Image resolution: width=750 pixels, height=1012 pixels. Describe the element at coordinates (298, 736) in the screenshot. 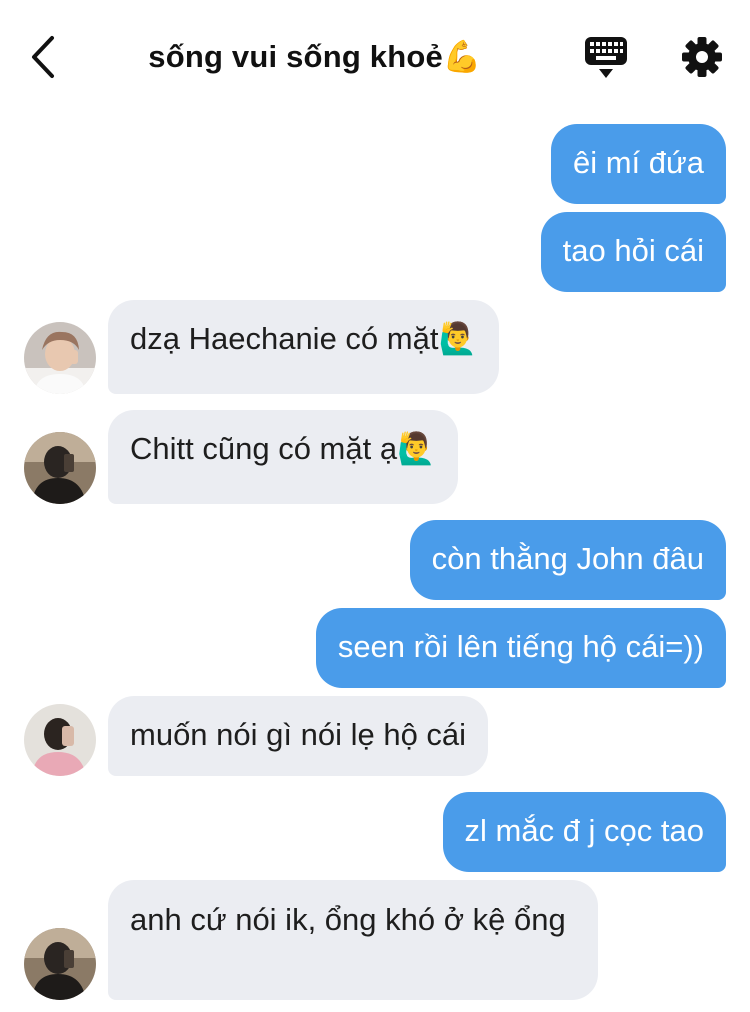

I see `message-bubble-incoming: muốn nói gì nói lẹ hộ cái` at that location.